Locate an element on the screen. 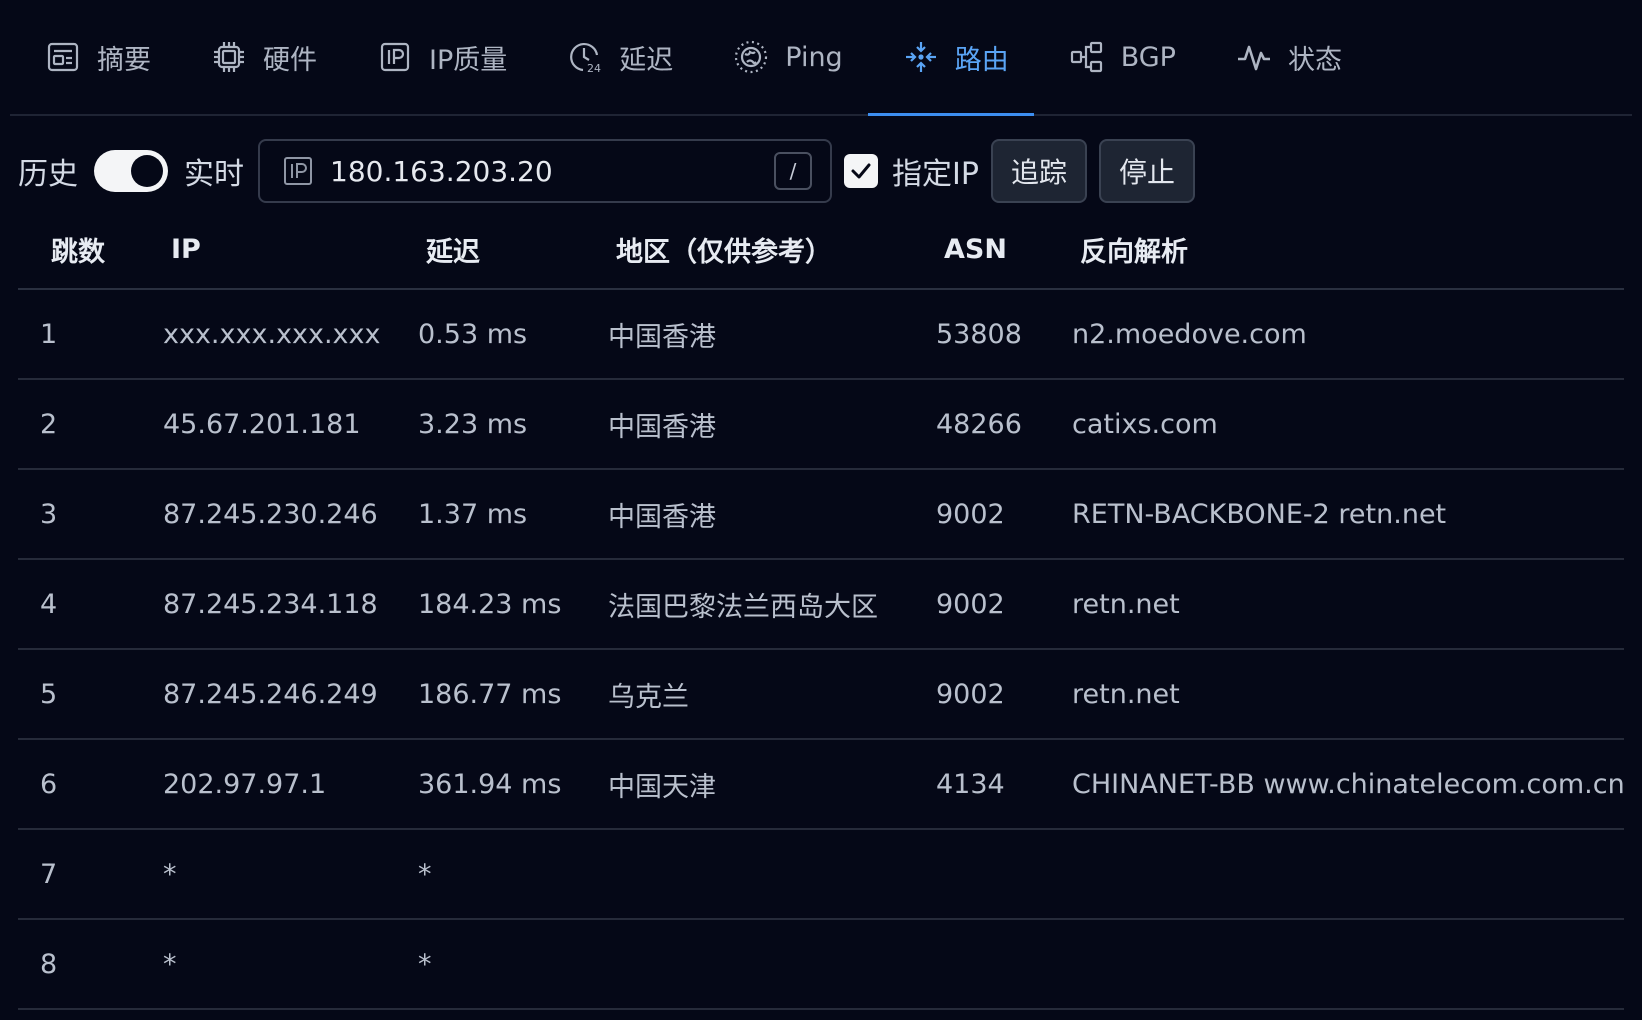 The height and width of the screenshot is (1020, 1642). target-ip-field: / is located at coordinates (545, 171).